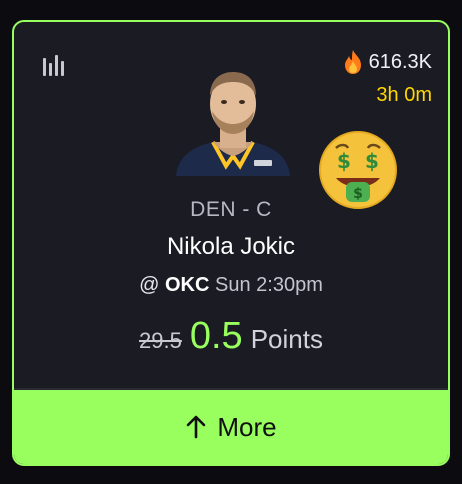 This screenshot has width=462, height=484. Describe the element at coordinates (233, 124) in the screenshot. I see `player-headshot` at that location.